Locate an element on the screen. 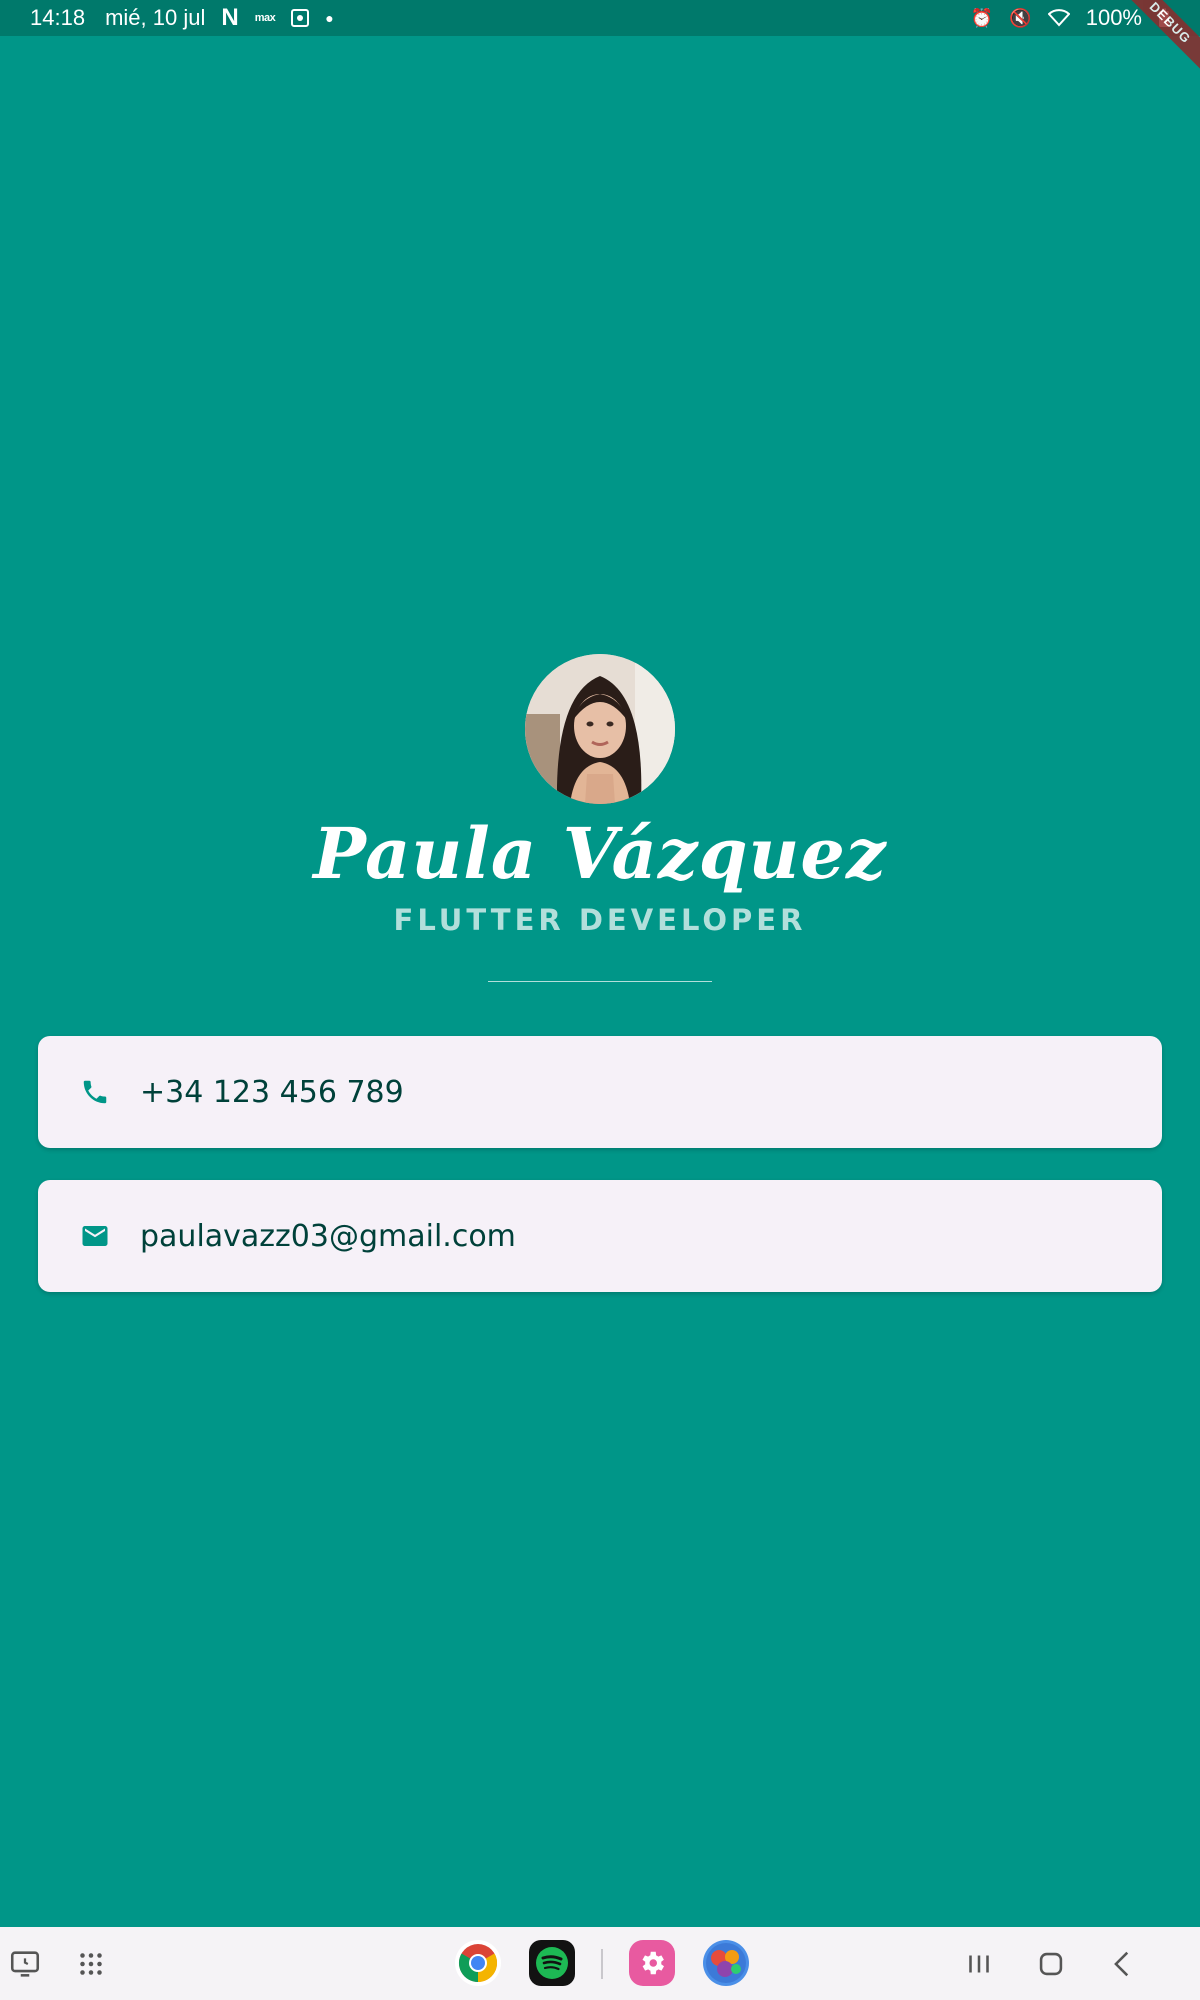 The width and height of the screenshot is (1200, 2000). status-left: 14:18 mié, 10 jul N max ● is located at coordinates (182, 18).